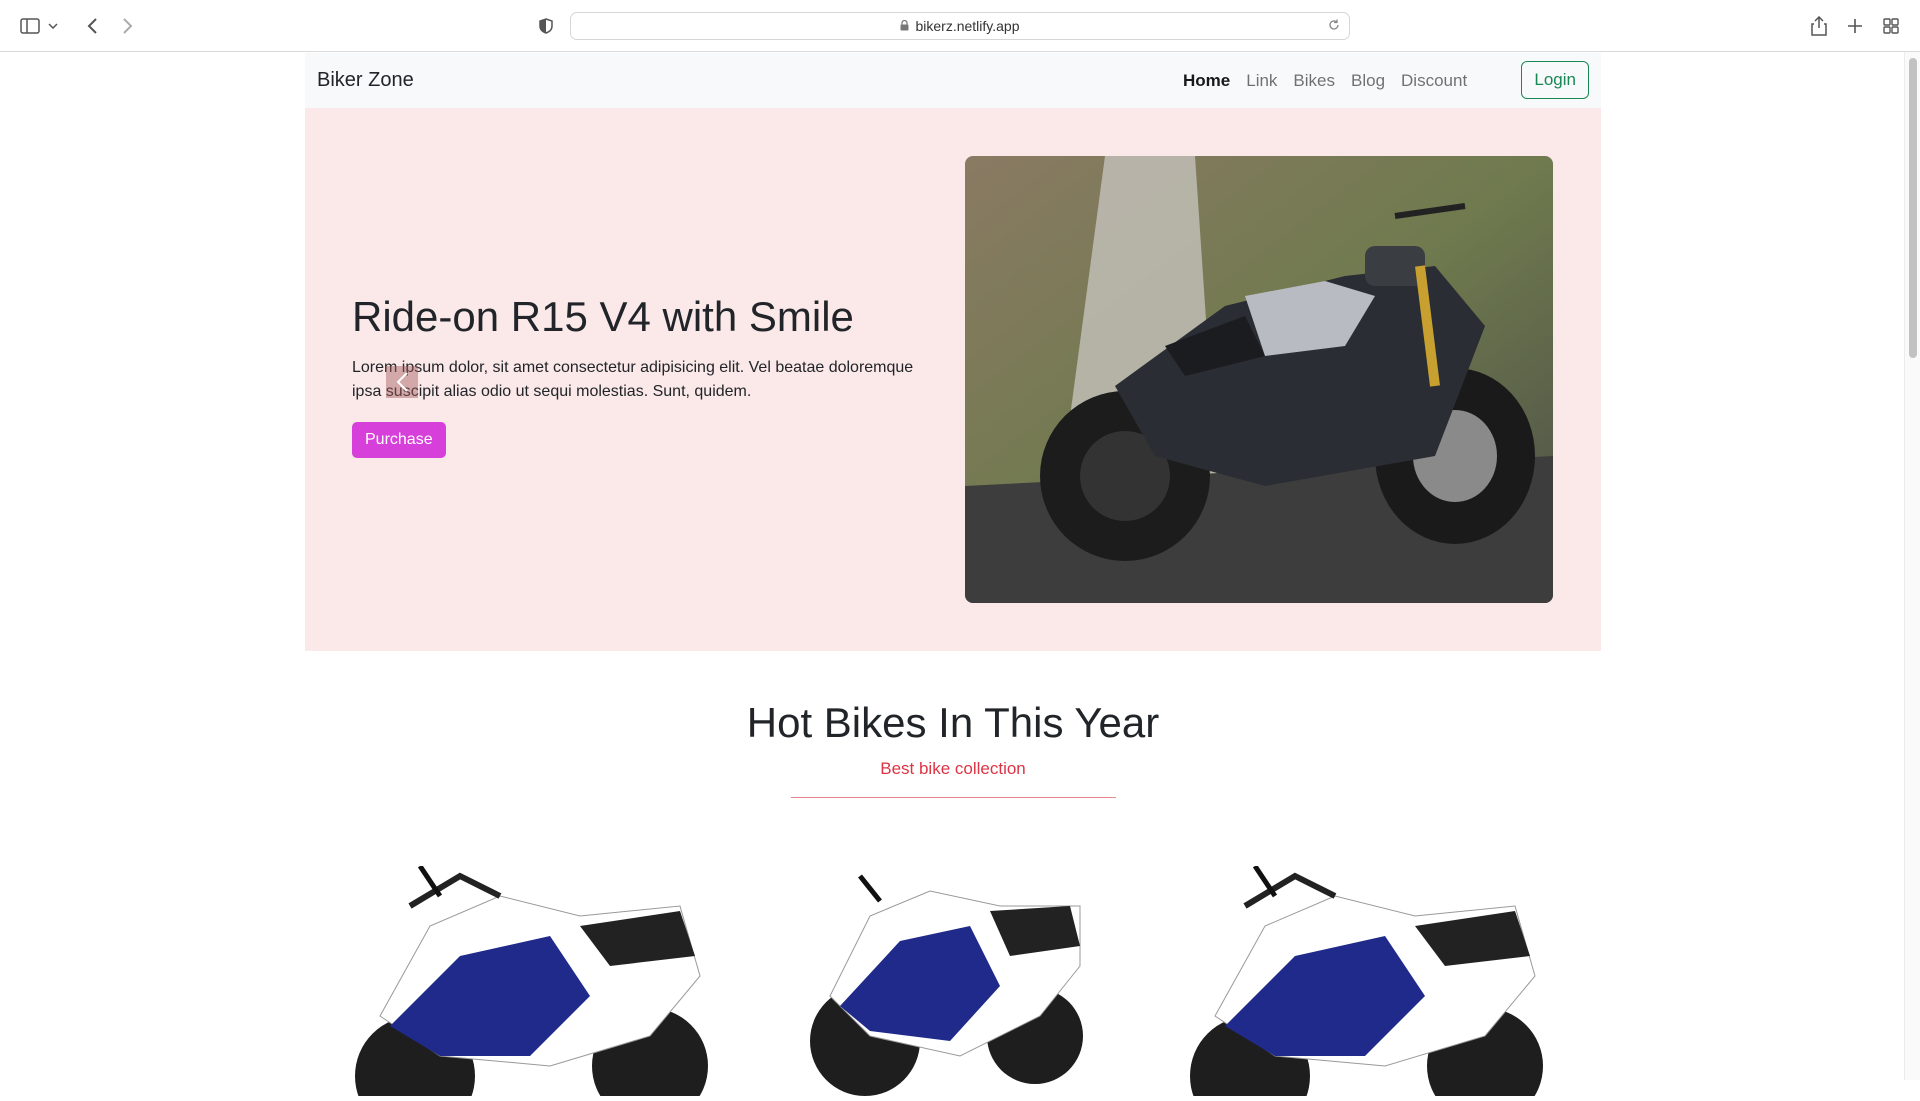 This screenshot has width=1920, height=1101. I want to click on back-icon, so click(92, 26).